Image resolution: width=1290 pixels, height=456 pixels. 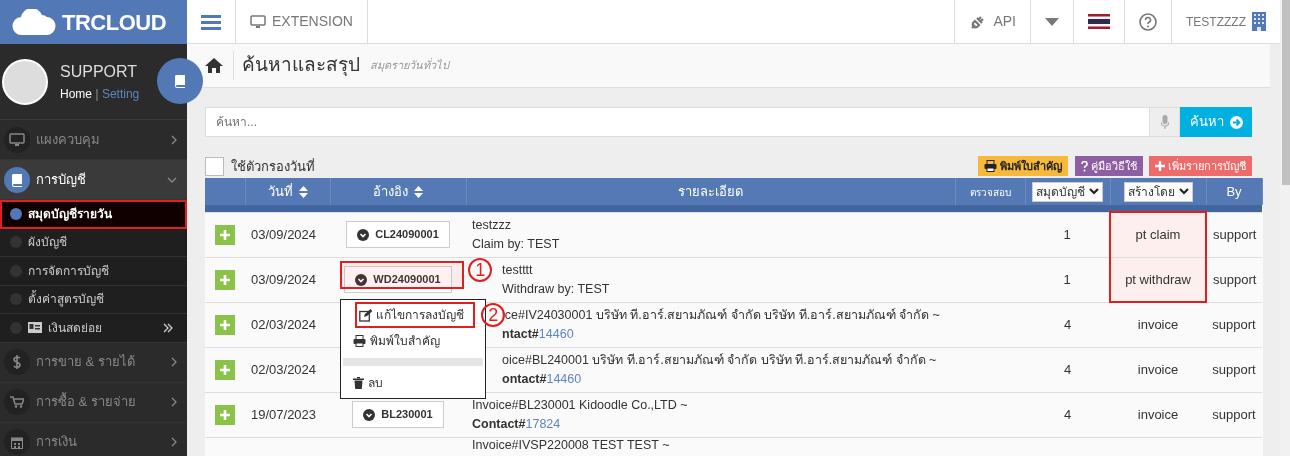 I want to click on menu-item: ลบ, so click(x=413, y=383).